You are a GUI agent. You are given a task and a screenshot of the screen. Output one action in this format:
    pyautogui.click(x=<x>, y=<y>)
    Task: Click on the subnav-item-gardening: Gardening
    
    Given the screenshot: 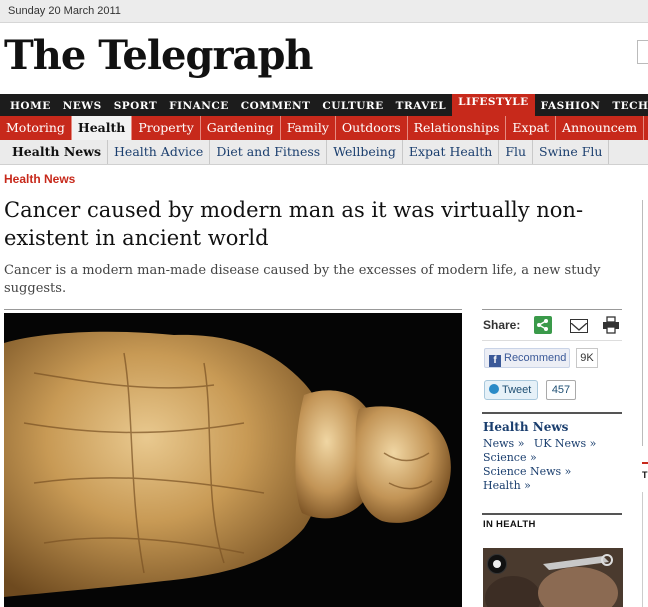 What is the action you would take?
    pyautogui.click(x=241, y=128)
    